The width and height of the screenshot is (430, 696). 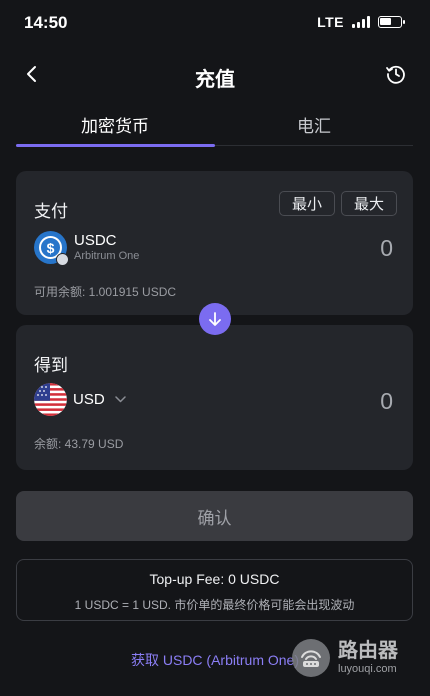 What do you see at coordinates (115, 124) in the screenshot?
I see `tab-crypto: 加密货币` at bounding box center [115, 124].